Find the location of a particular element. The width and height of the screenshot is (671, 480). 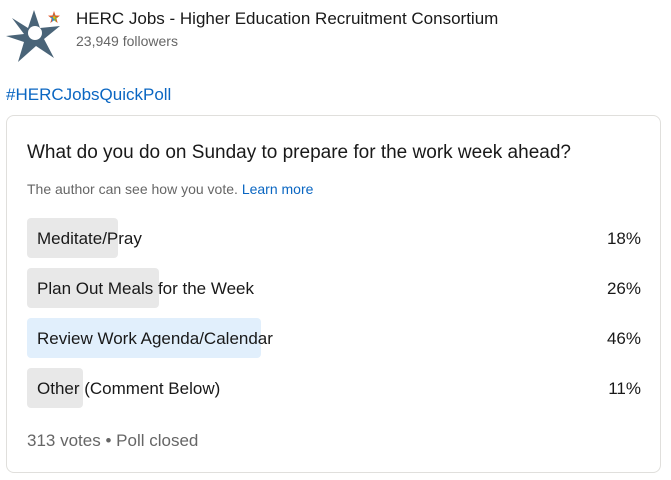

vote-count: 313 votes is located at coordinates (64, 440).